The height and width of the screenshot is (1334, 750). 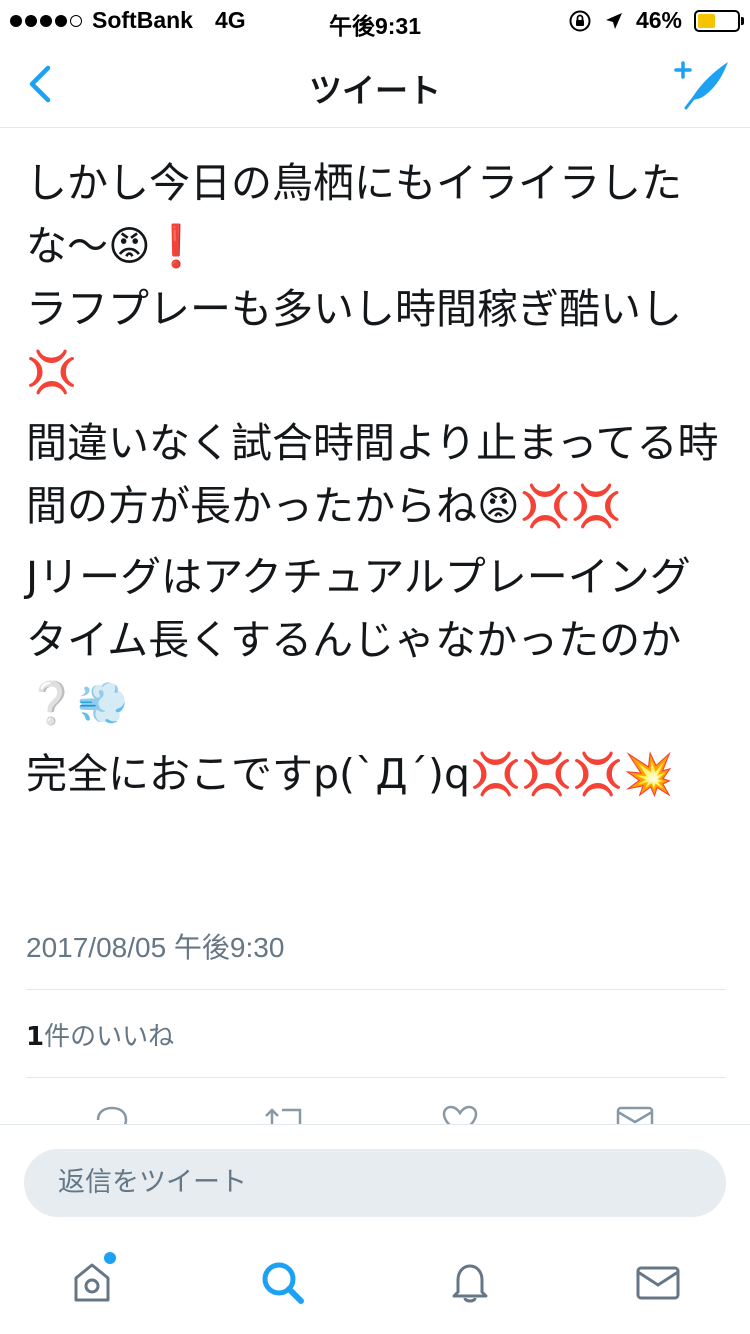 What do you see at coordinates (375, 1285) in the screenshot?
I see `tab-bar` at bounding box center [375, 1285].